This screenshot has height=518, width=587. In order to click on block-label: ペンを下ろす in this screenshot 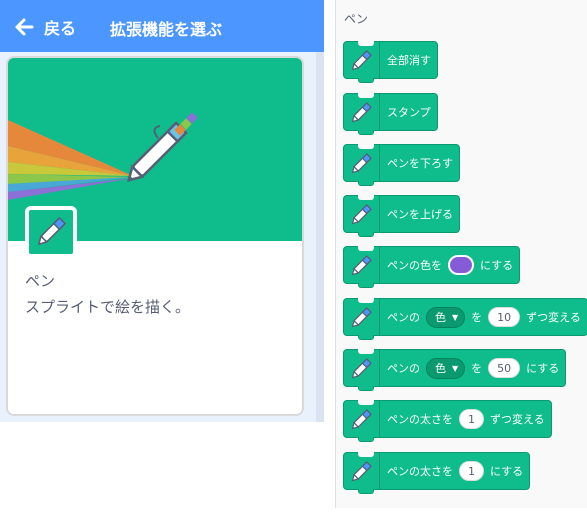, I will do `click(420, 163)`.